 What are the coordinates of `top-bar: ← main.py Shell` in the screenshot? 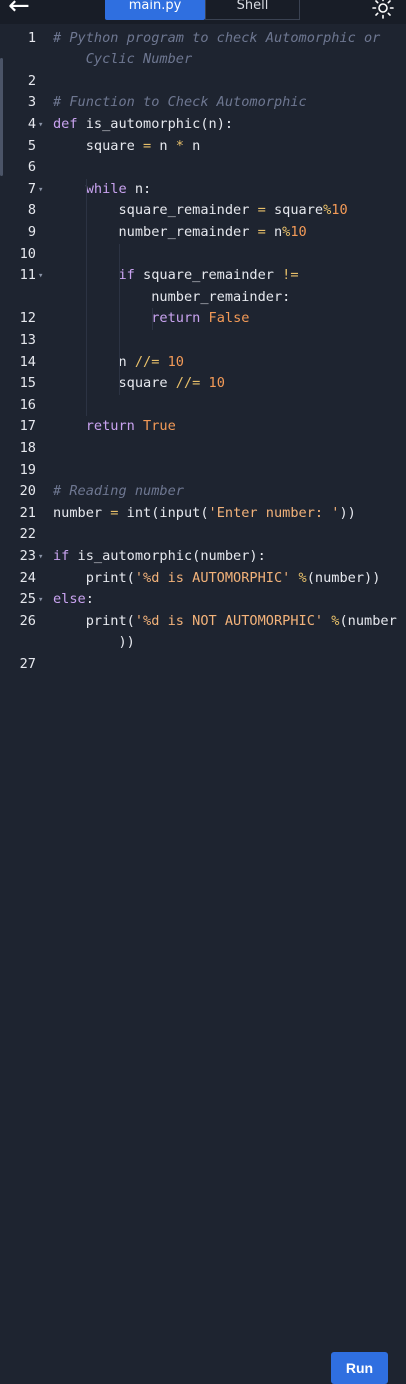 It's located at (203, 12).